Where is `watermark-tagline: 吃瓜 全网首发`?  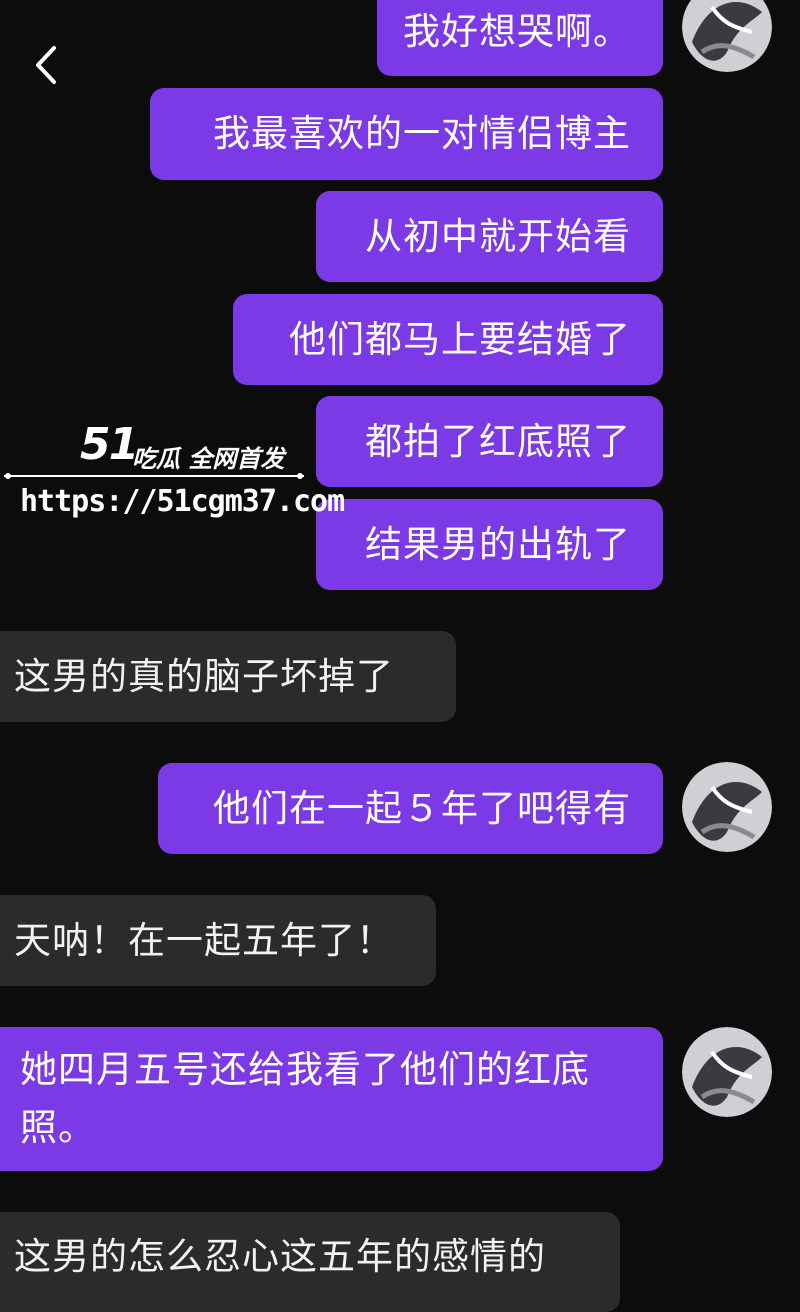 watermark-tagline: 吃瓜 全网首发 is located at coordinates (208, 459).